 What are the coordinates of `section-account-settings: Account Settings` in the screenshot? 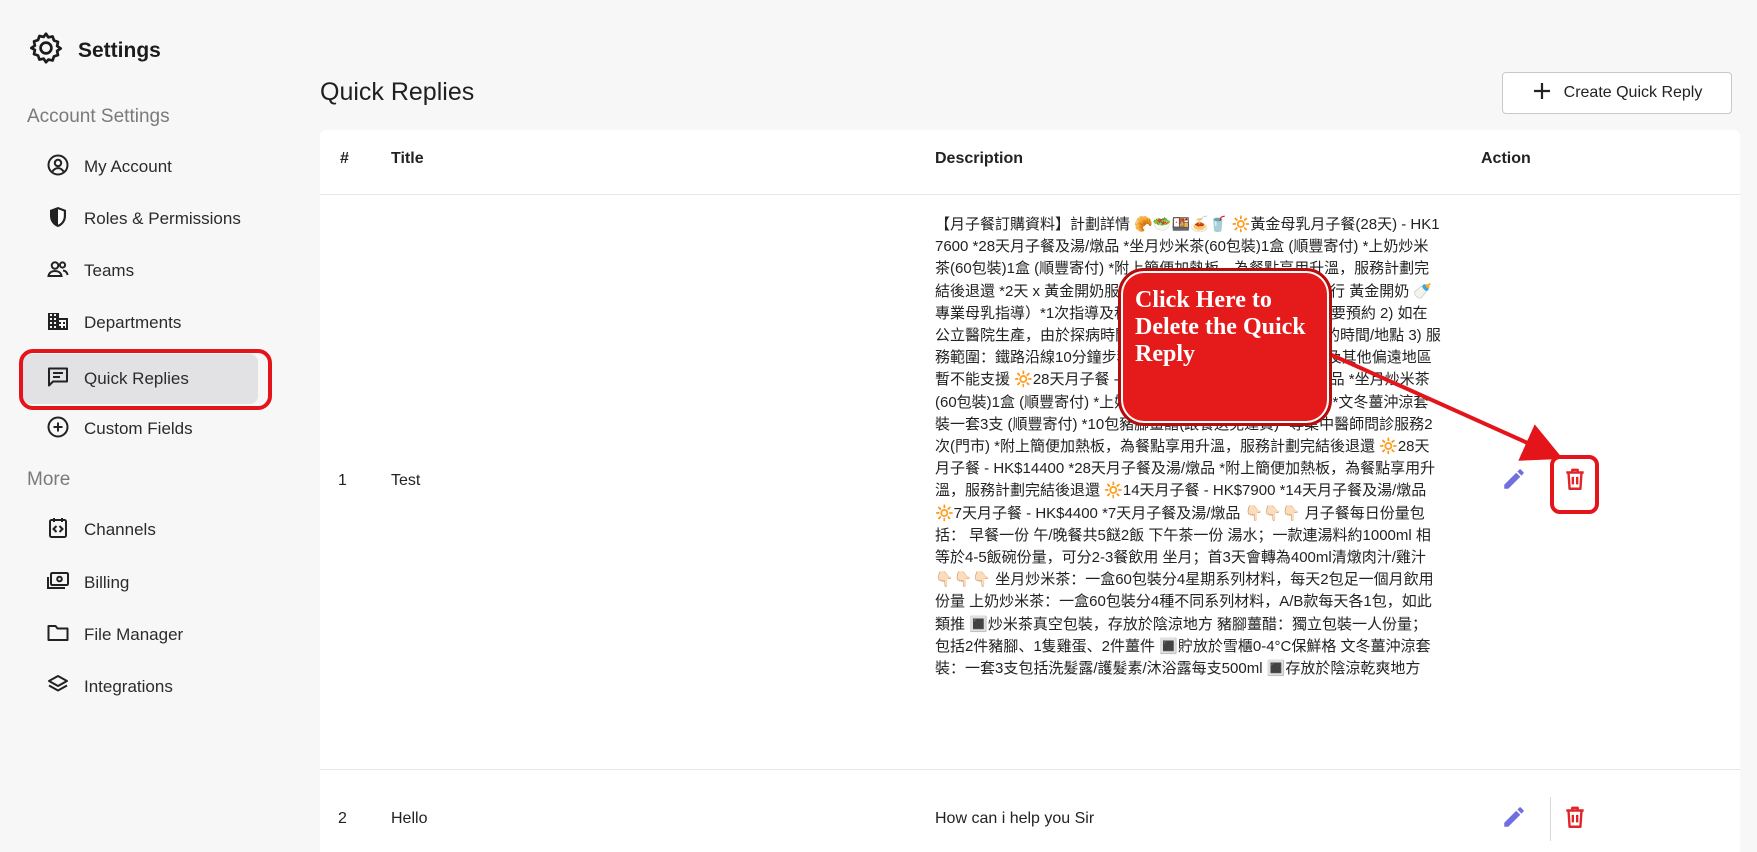 It's located at (98, 116).